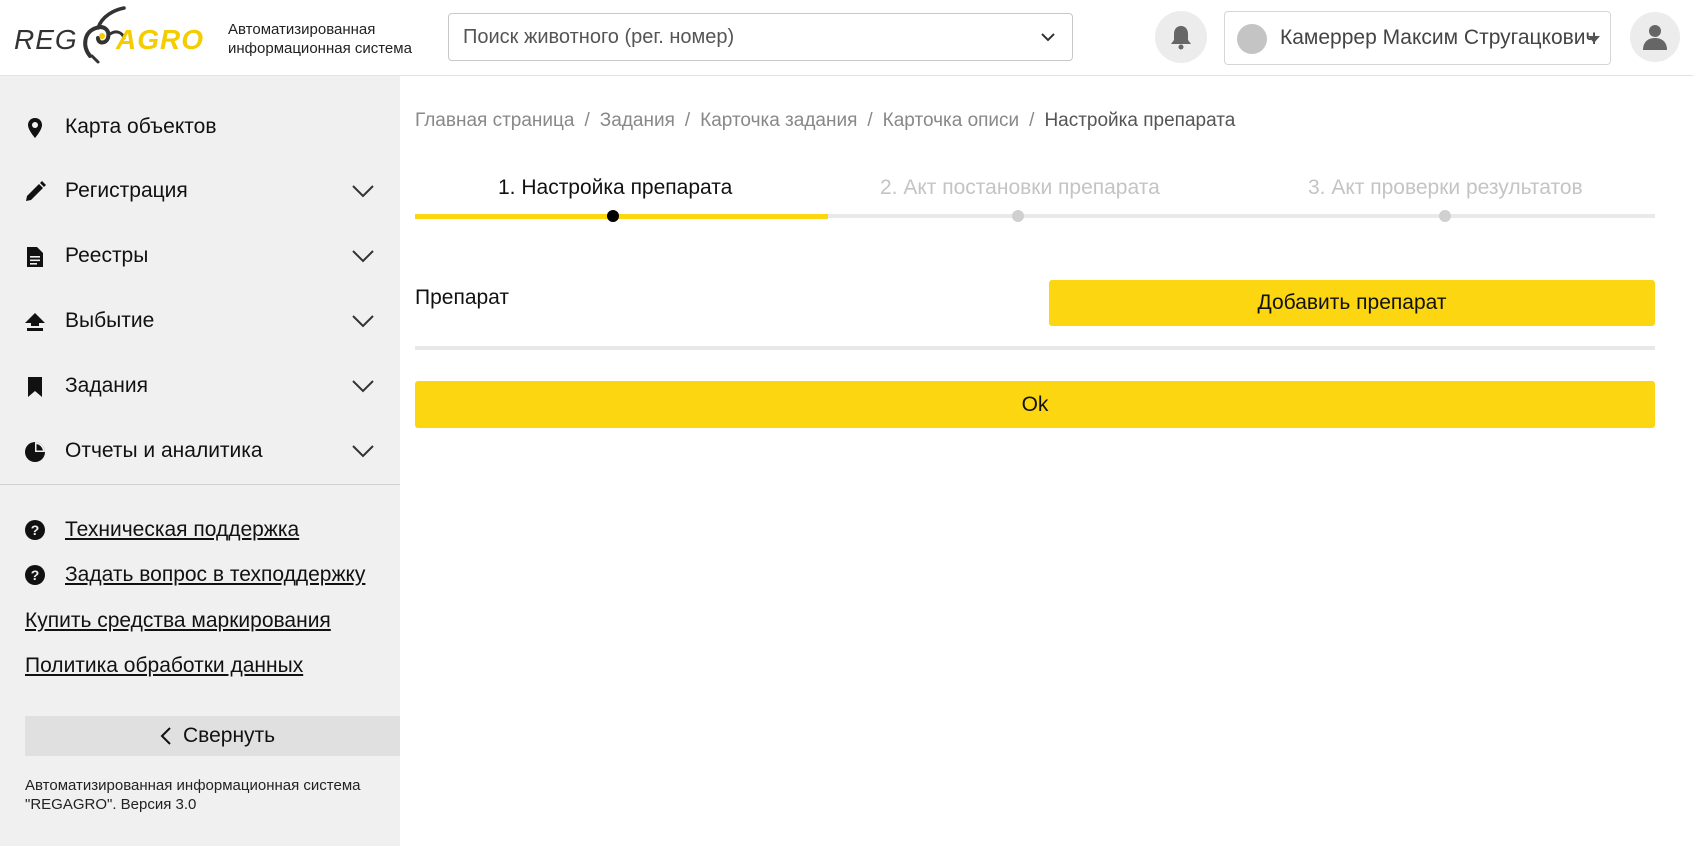 This screenshot has height=846, width=1693. Describe the element at coordinates (1035, 404) in the screenshot. I see `ok-button: Ok` at that location.